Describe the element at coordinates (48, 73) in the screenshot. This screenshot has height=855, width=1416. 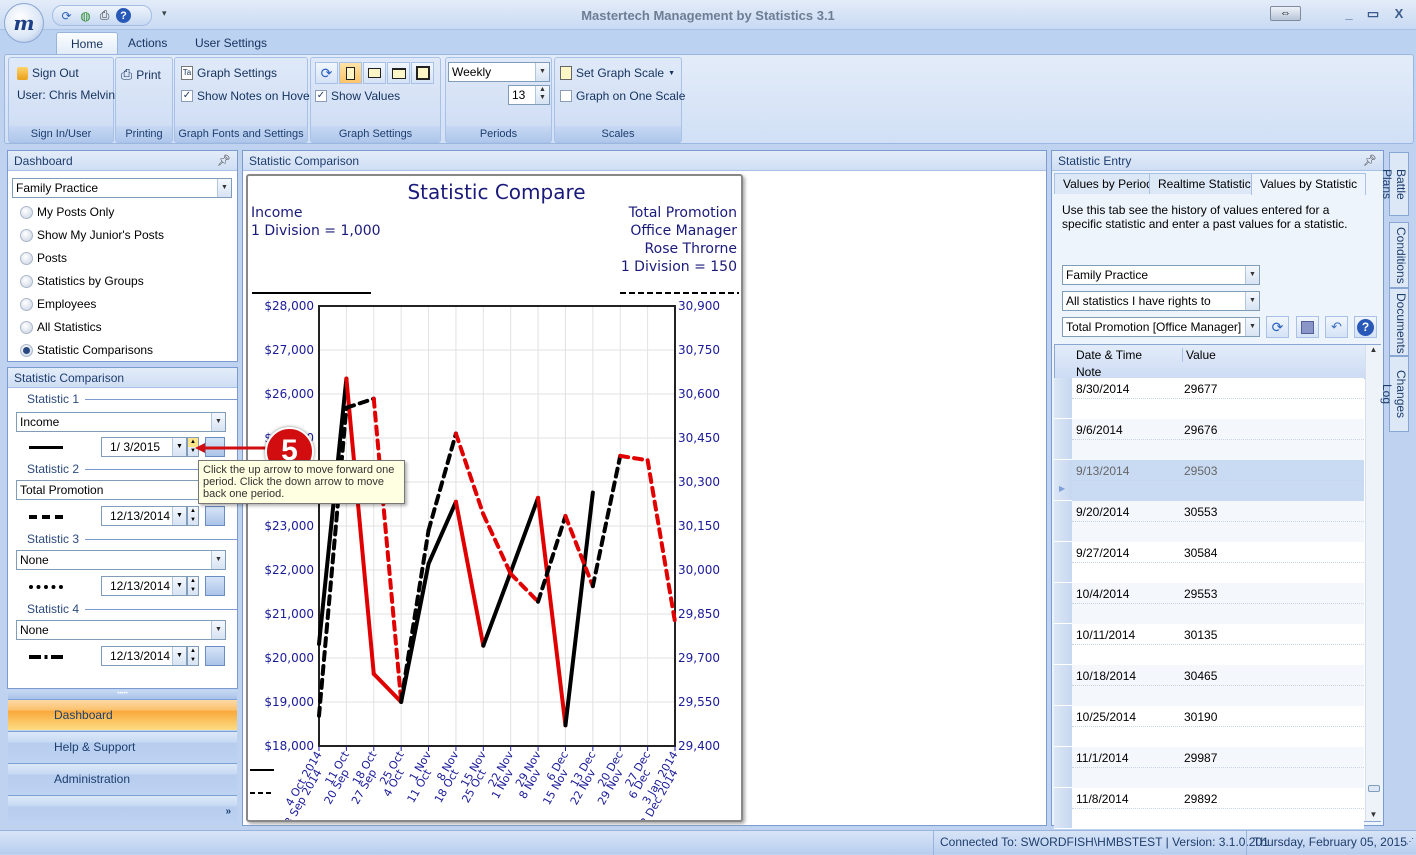
I see `sign-out-button: Sign Out` at that location.